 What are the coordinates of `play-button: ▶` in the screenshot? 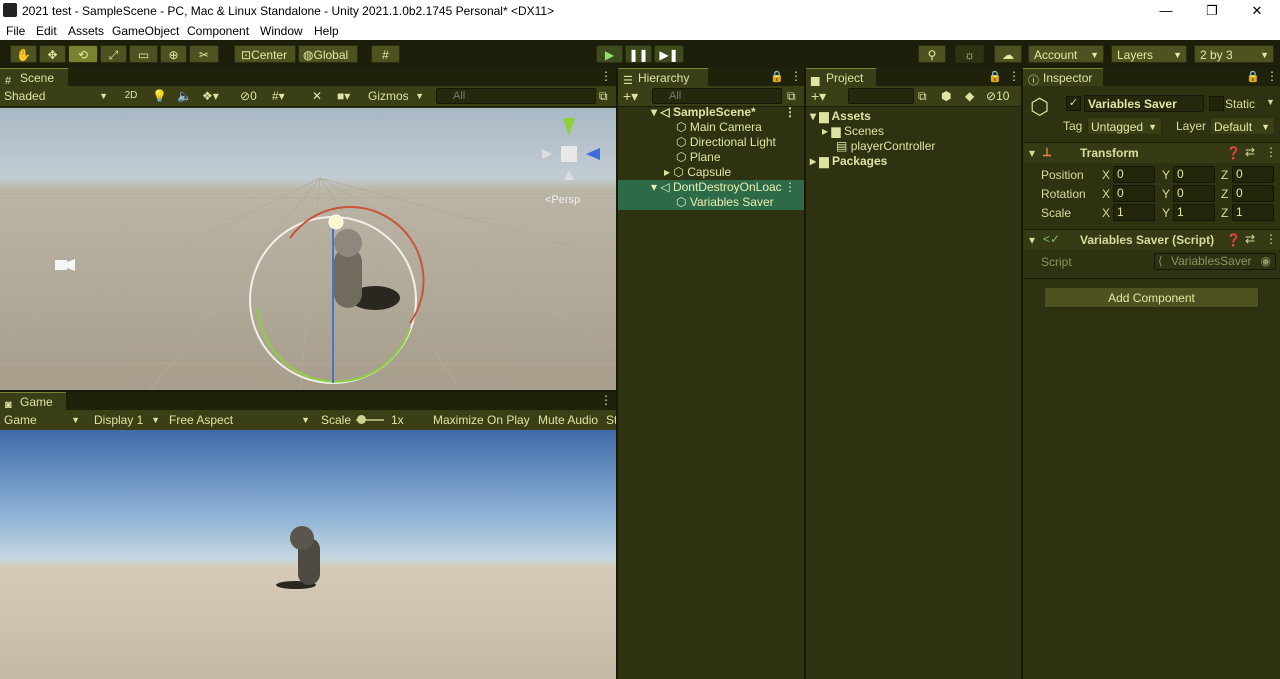 It's located at (609, 54).